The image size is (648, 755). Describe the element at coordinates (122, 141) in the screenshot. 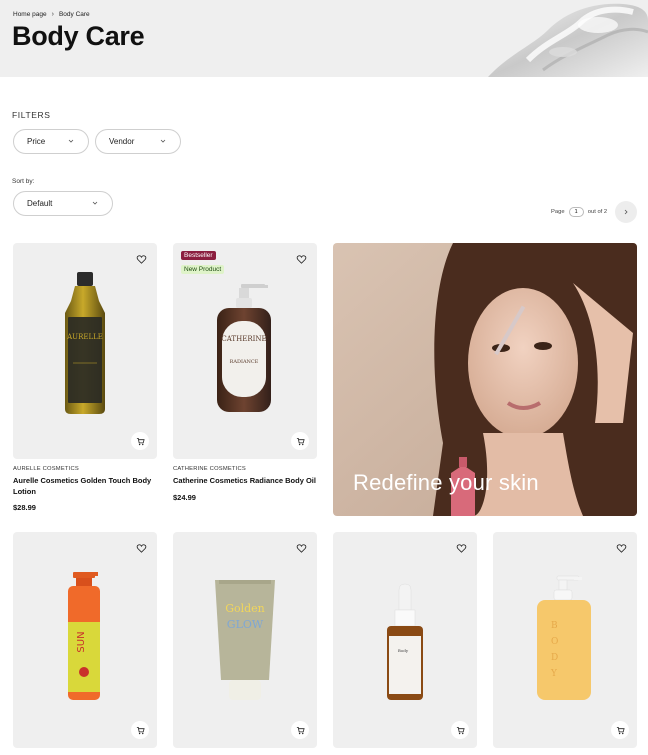

I see `vendor-filter-label: Vendor` at that location.